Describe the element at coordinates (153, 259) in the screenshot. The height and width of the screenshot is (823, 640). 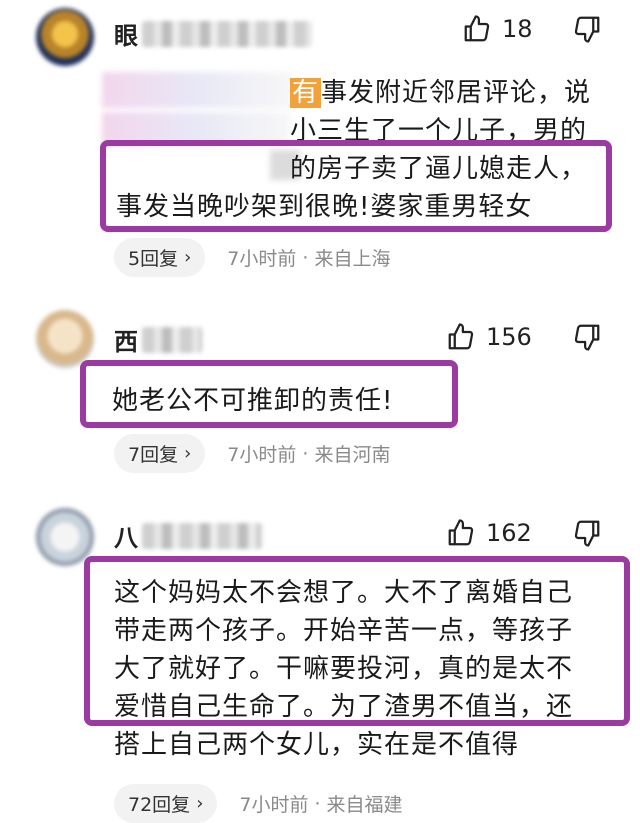
I see `replies-label: 5回复` at that location.